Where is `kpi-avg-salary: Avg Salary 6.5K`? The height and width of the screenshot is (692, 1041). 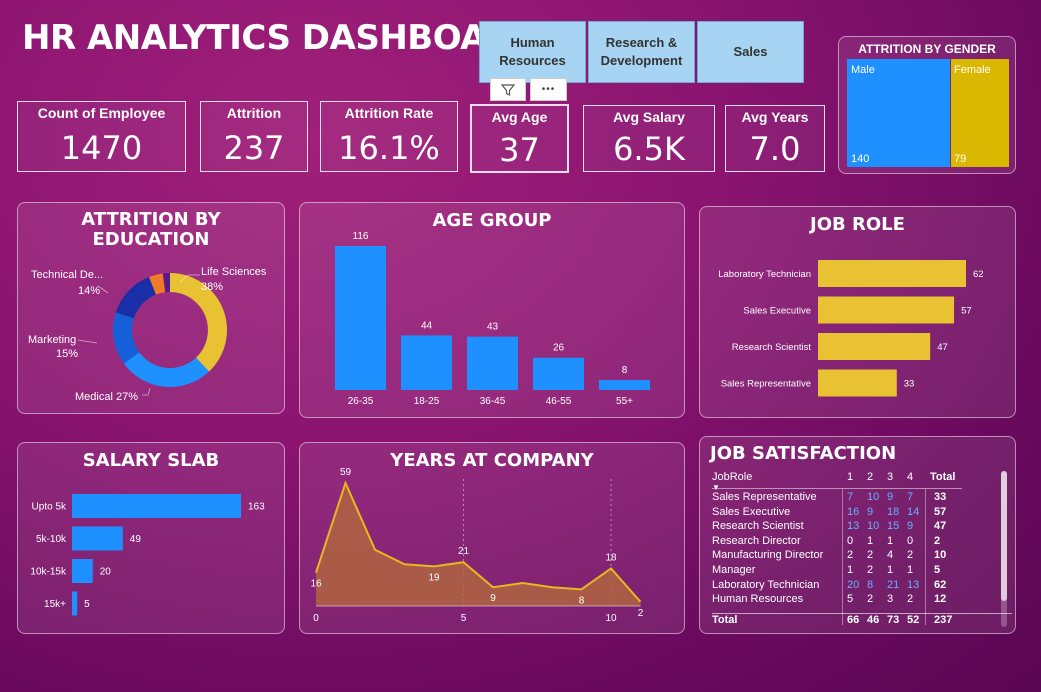
kpi-avg-salary: Avg Salary 6.5K is located at coordinates (649, 138).